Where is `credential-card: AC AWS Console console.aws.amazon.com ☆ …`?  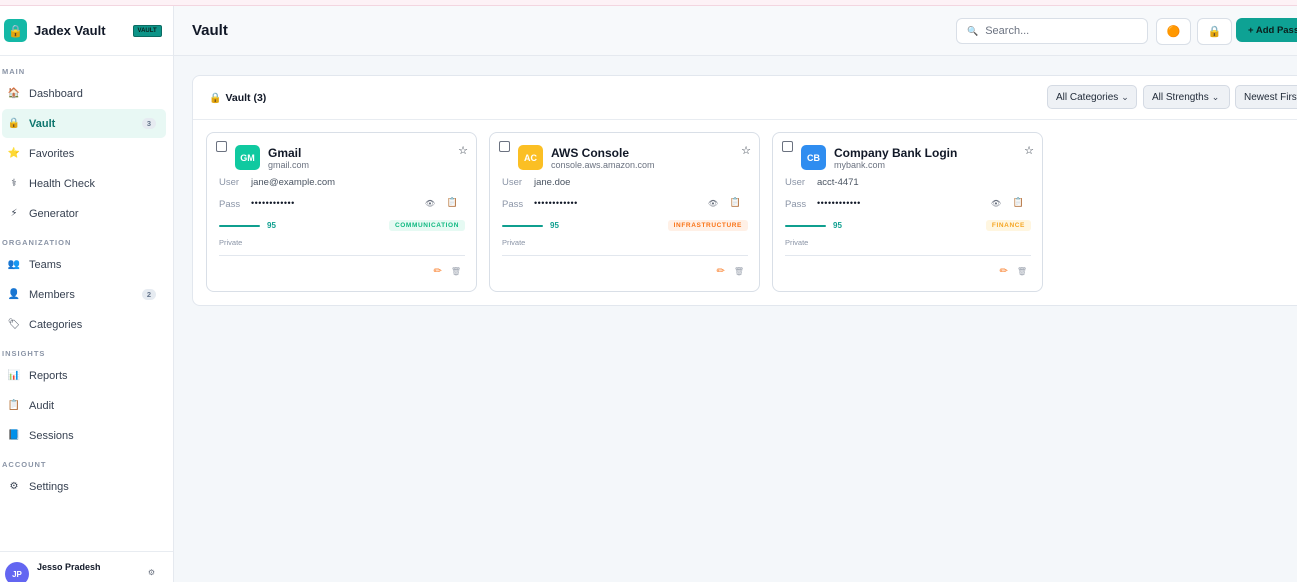
credential-card: AC AWS Console console.aws.amazon.com ☆ … is located at coordinates (624, 212).